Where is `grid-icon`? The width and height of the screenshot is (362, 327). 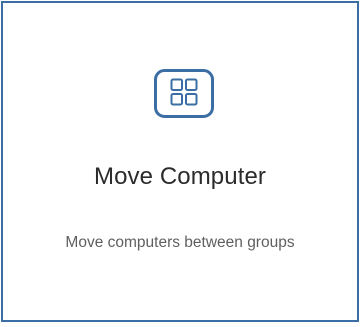
grid-icon is located at coordinates (184, 93).